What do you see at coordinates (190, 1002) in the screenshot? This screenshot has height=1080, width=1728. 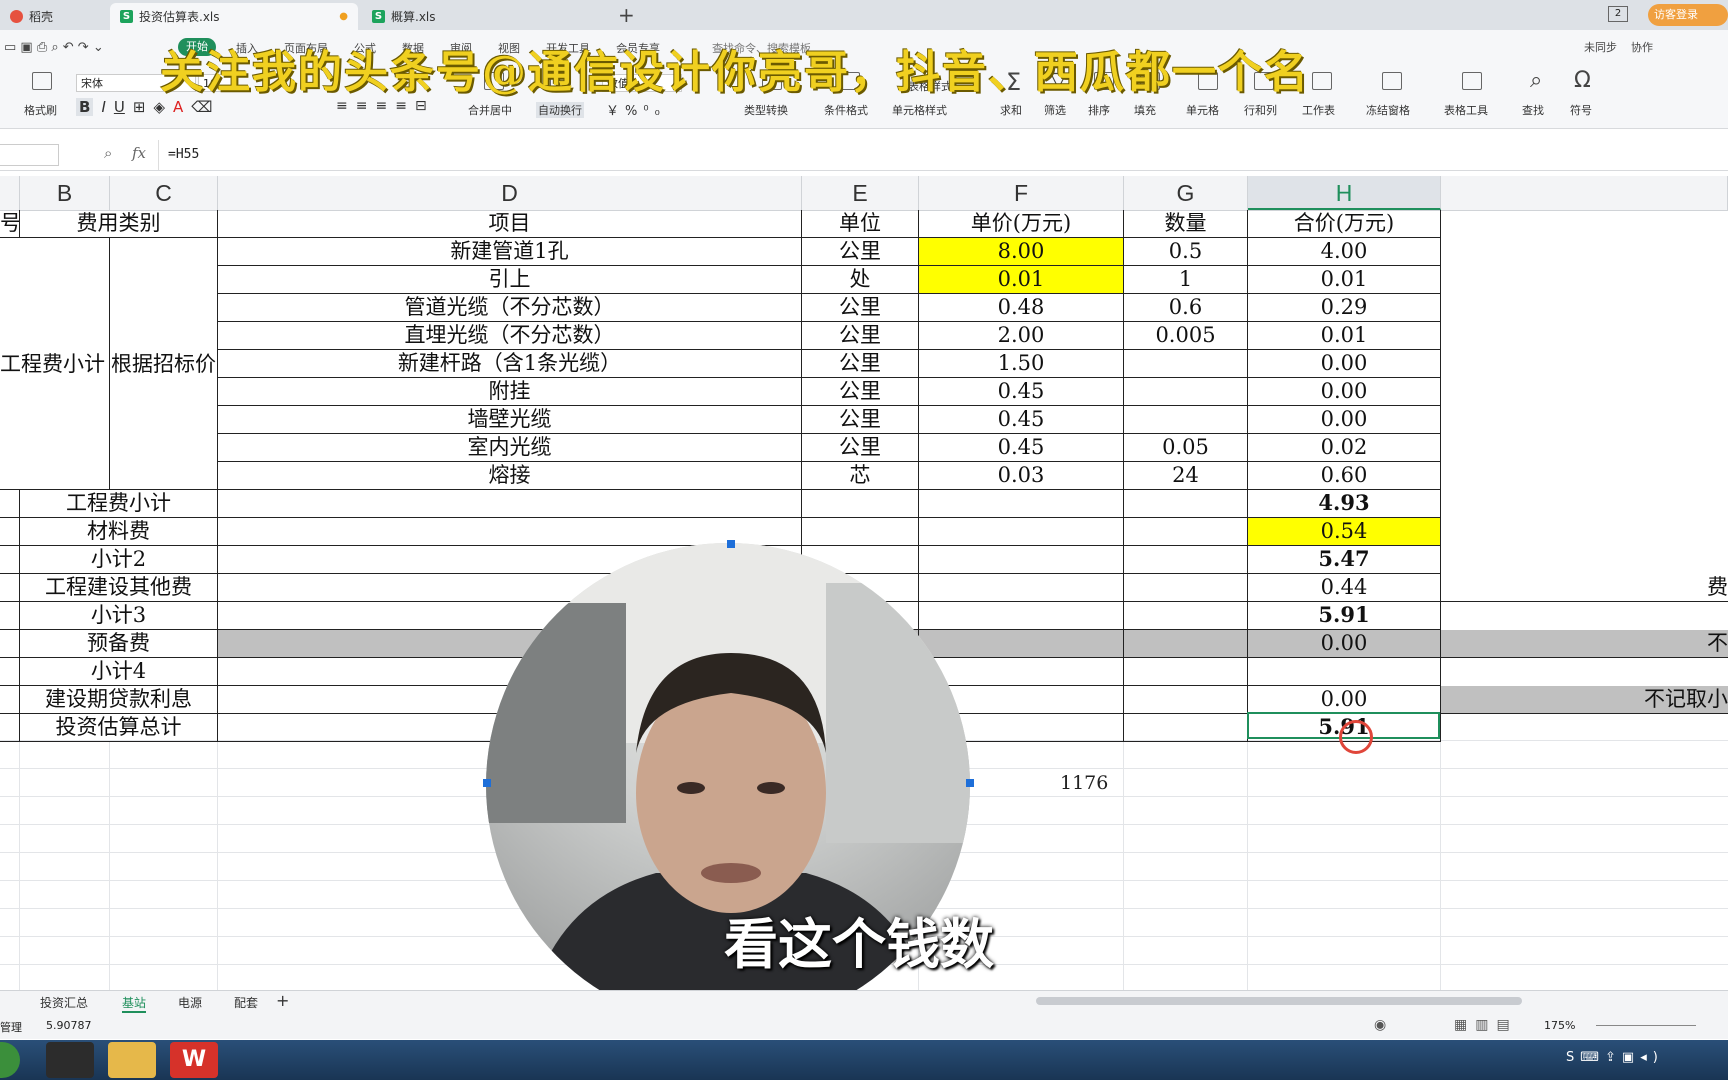 I see `sheet-tab-power: 电源` at bounding box center [190, 1002].